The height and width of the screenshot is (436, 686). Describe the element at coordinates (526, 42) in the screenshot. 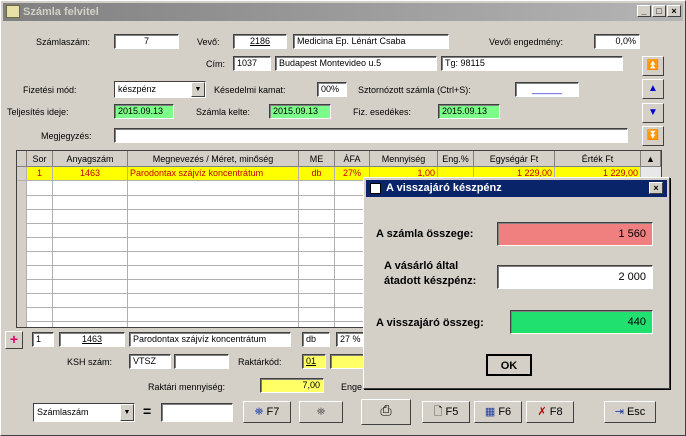

I see `engedmeny-label: Vevői engedmény:` at that location.